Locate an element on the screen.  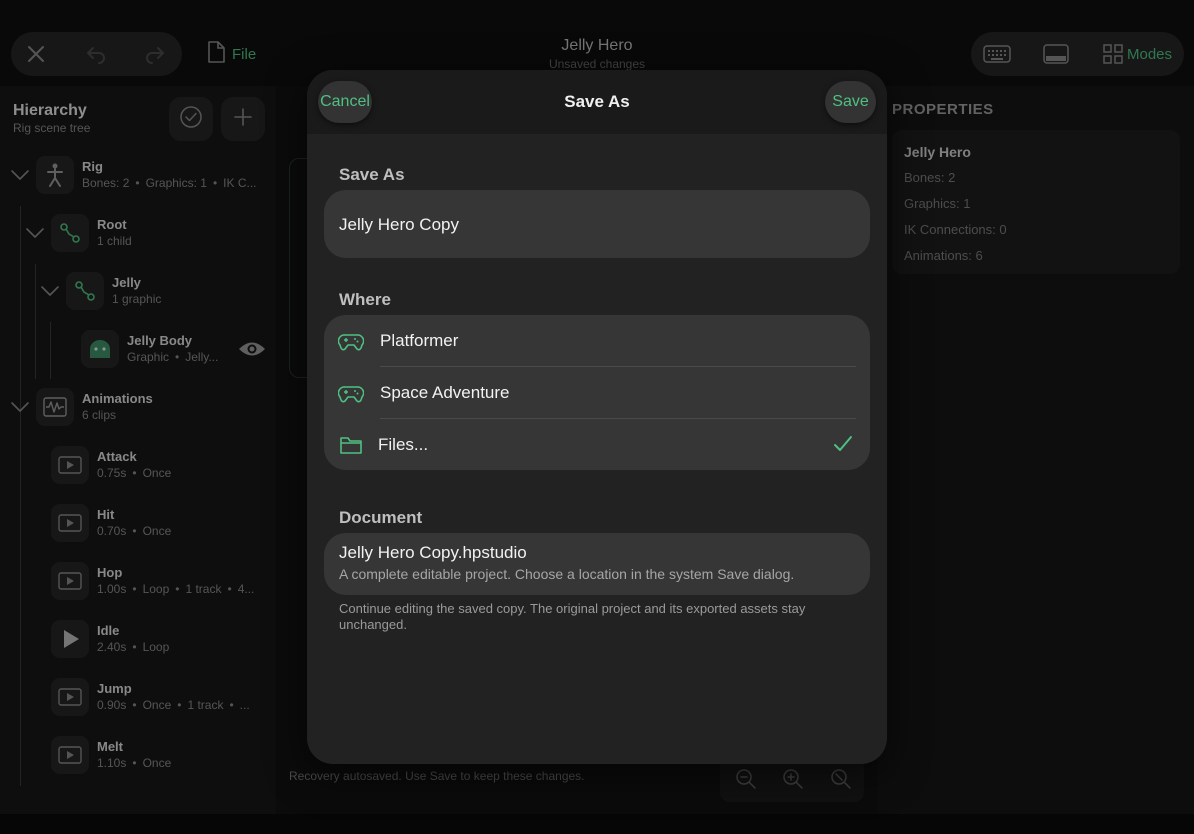
location-label: Platformer is located at coordinates (419, 340).